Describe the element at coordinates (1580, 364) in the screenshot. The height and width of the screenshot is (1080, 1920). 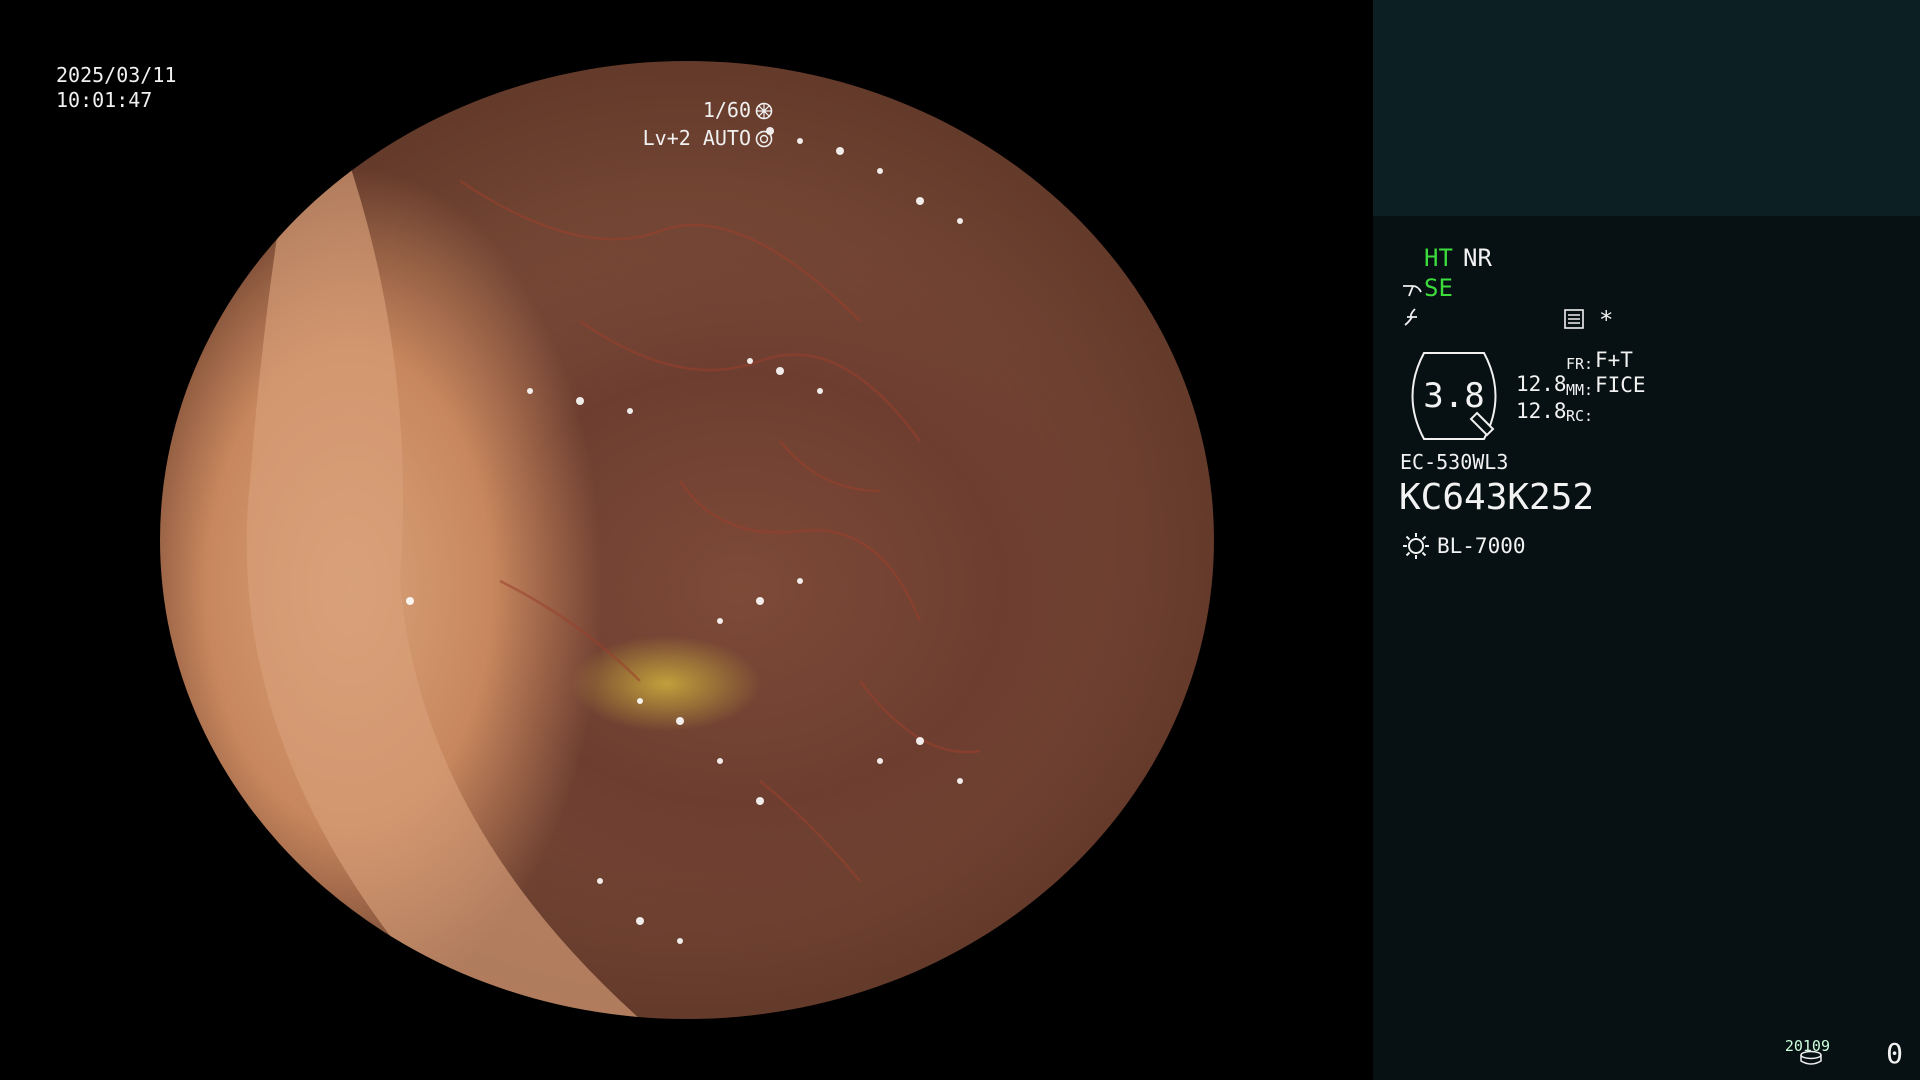
I see `fr-label: FR:` at that location.